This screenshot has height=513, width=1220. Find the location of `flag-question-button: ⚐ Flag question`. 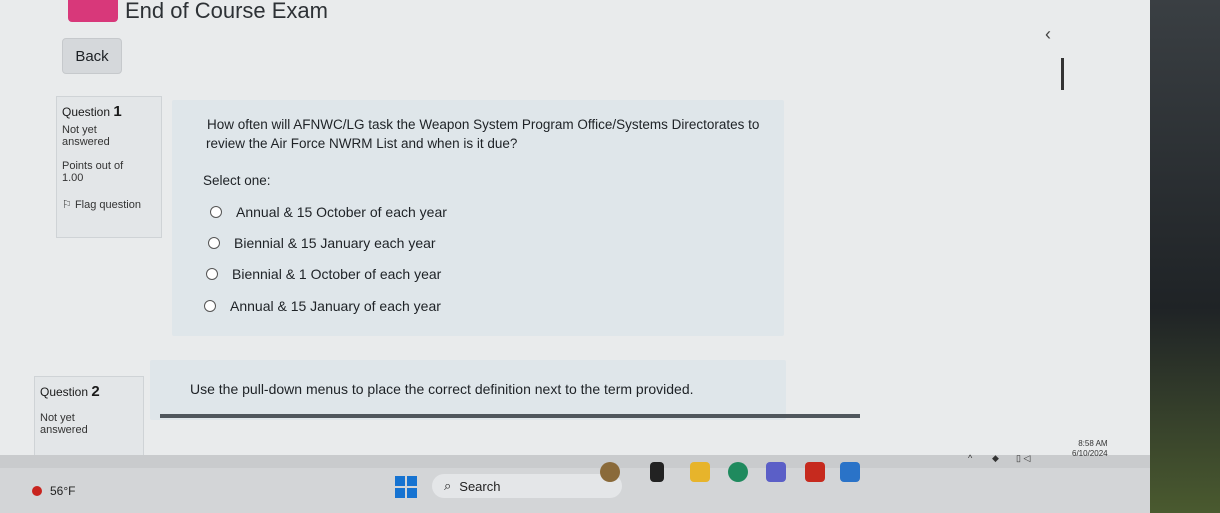

flag-question-button: ⚐ Flag question is located at coordinates (109, 204).